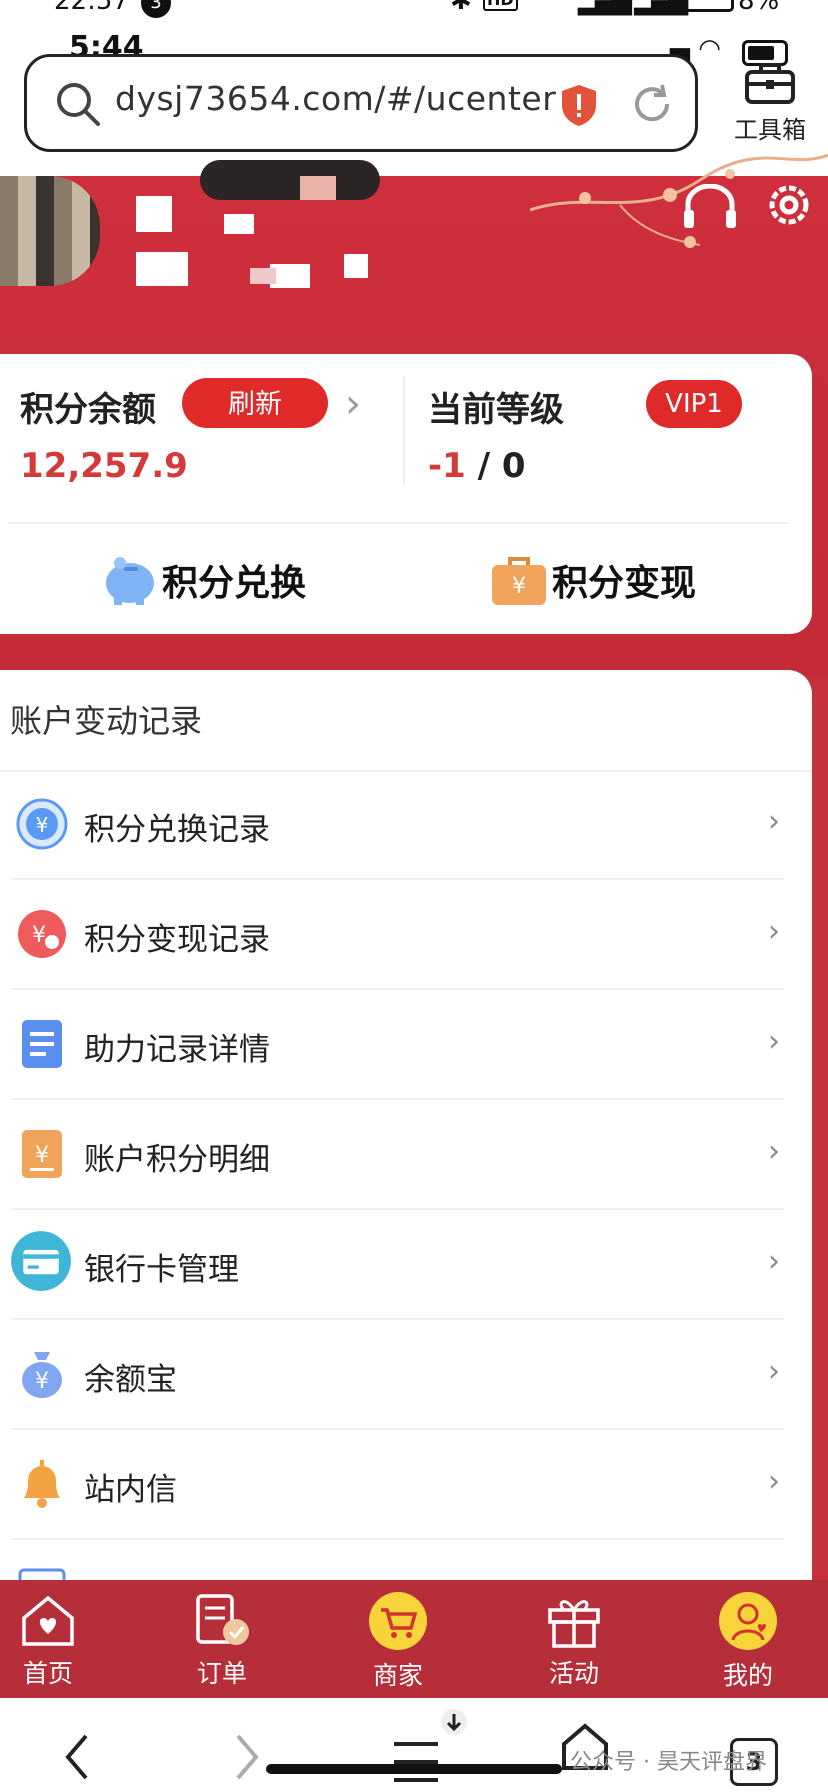 This screenshot has height=1792, width=828. Describe the element at coordinates (50, 231) in the screenshot. I see `avatar` at that location.